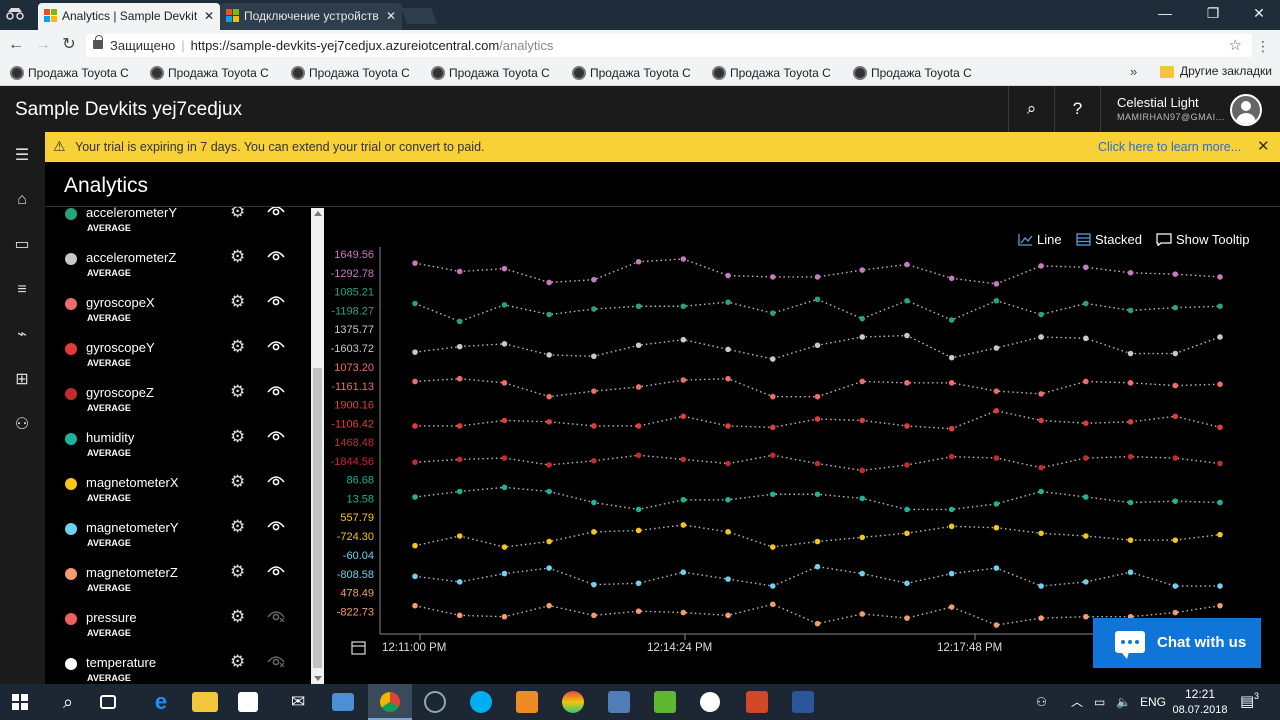  What do you see at coordinates (22, 156) in the screenshot?
I see `hamburger-menu-icon: ☰` at bounding box center [22, 156].